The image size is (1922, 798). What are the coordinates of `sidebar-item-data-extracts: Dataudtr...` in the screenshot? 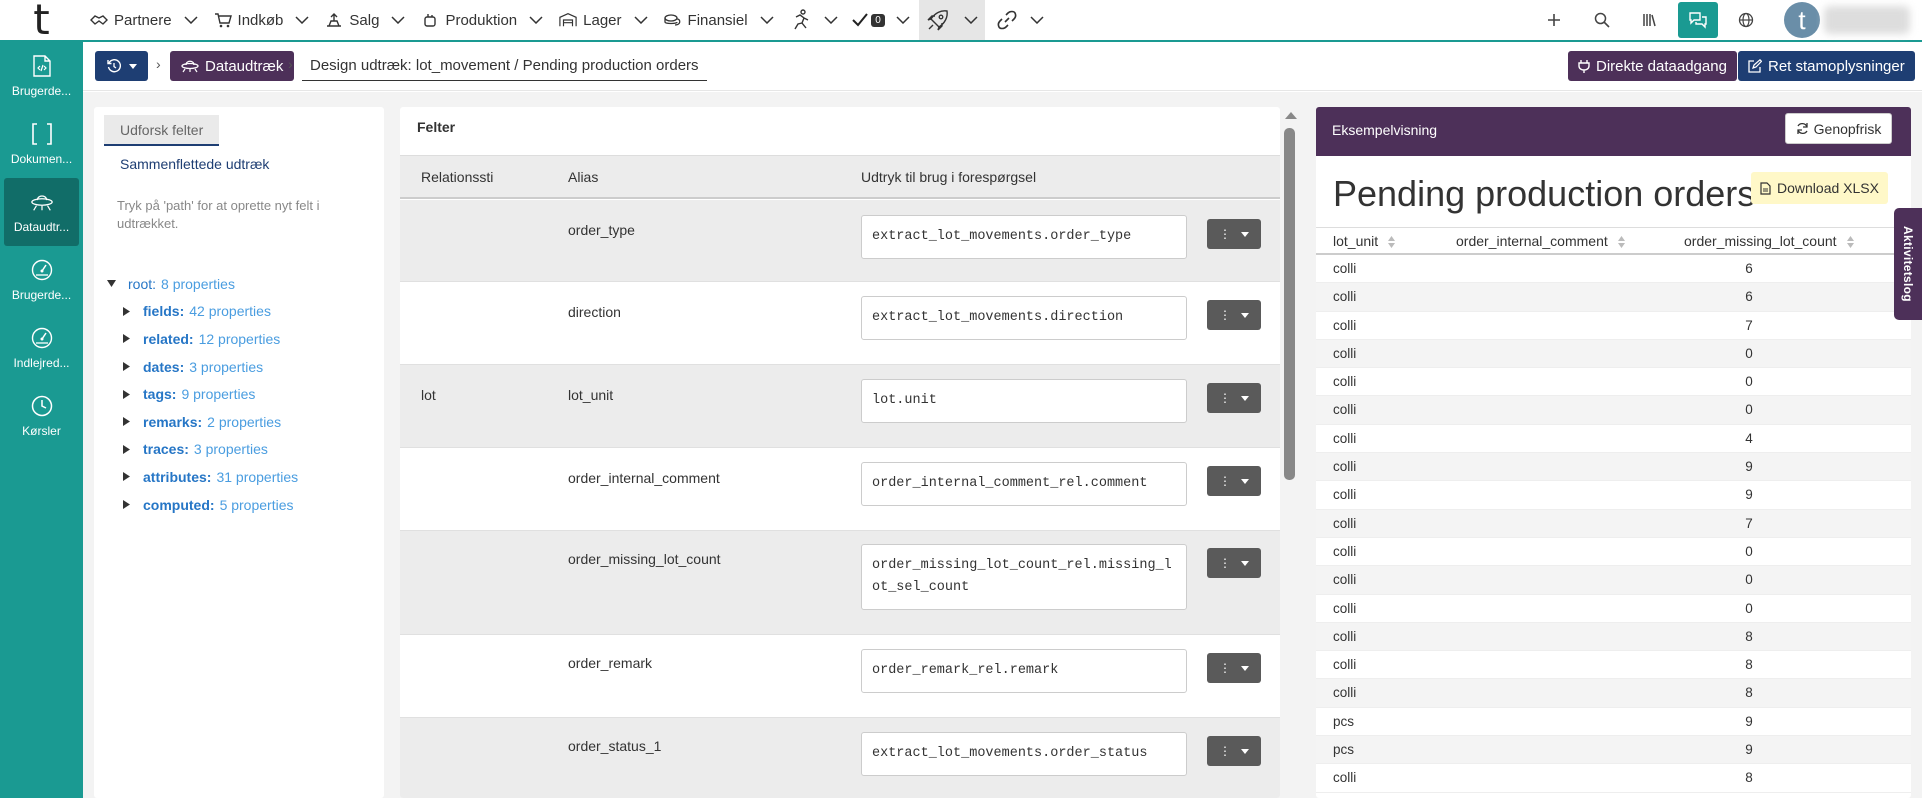 It's located at (41, 212).